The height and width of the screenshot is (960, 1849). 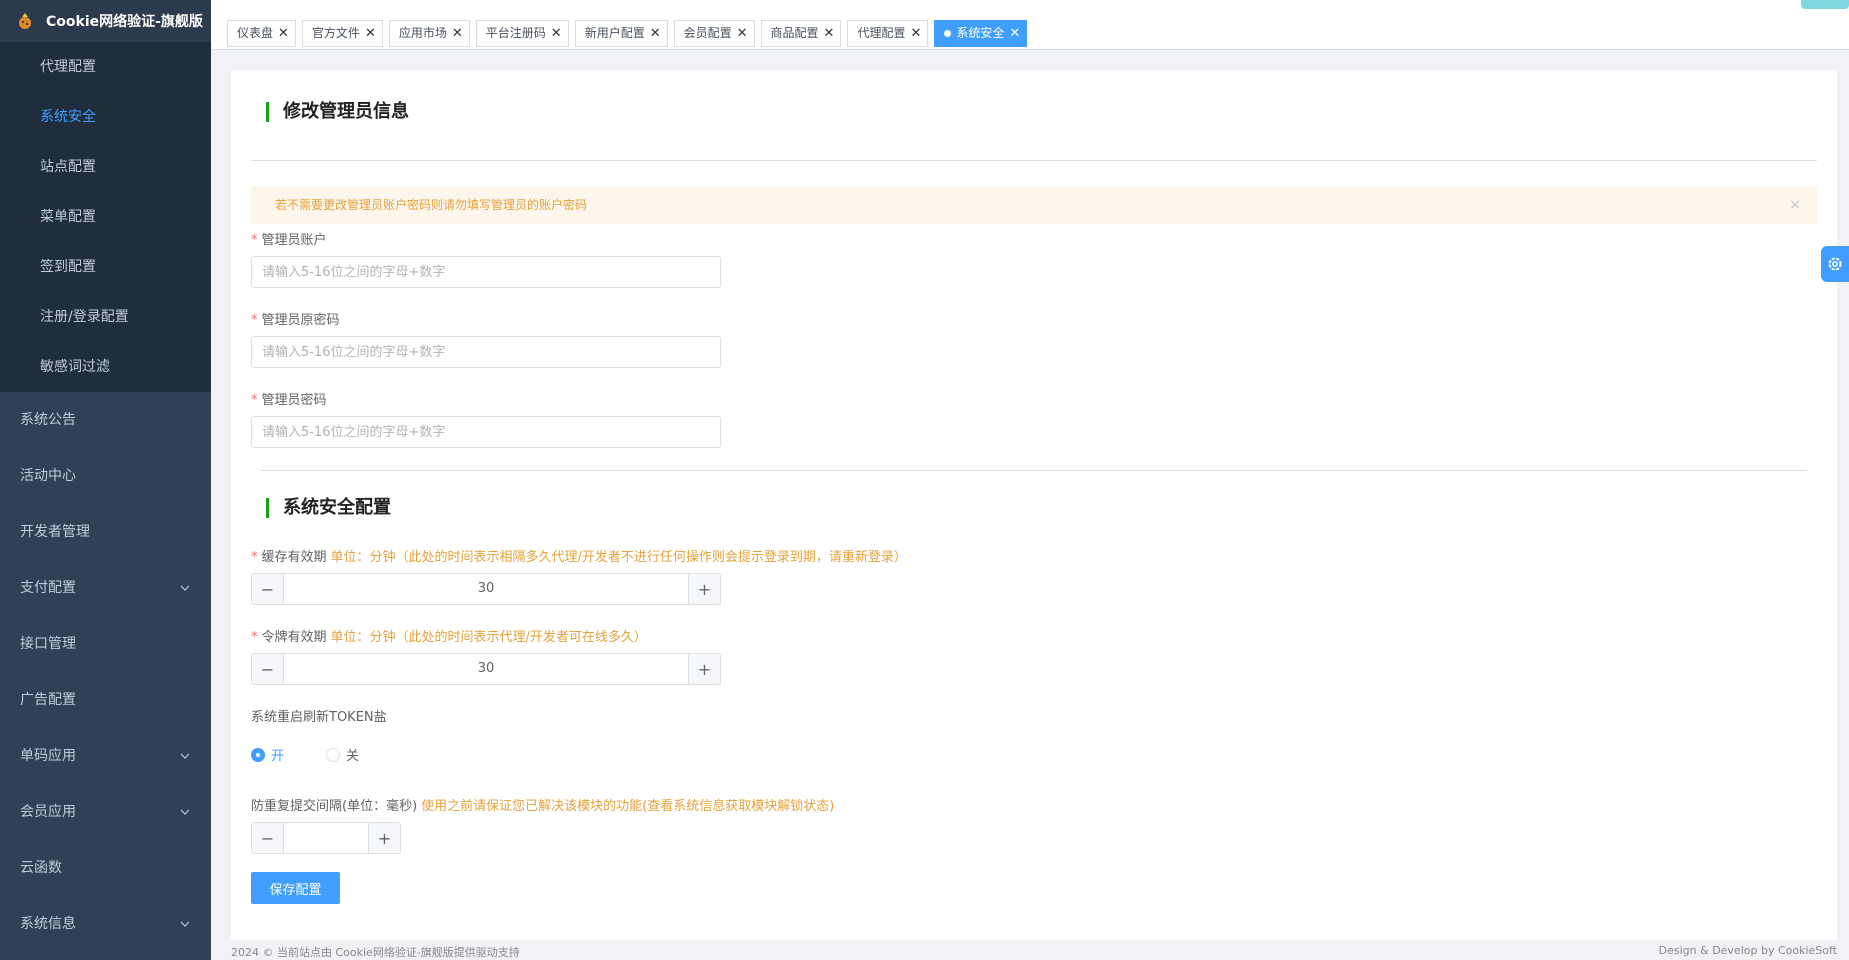 I want to click on sidebar-item-label: 系统公告, so click(x=48, y=420).